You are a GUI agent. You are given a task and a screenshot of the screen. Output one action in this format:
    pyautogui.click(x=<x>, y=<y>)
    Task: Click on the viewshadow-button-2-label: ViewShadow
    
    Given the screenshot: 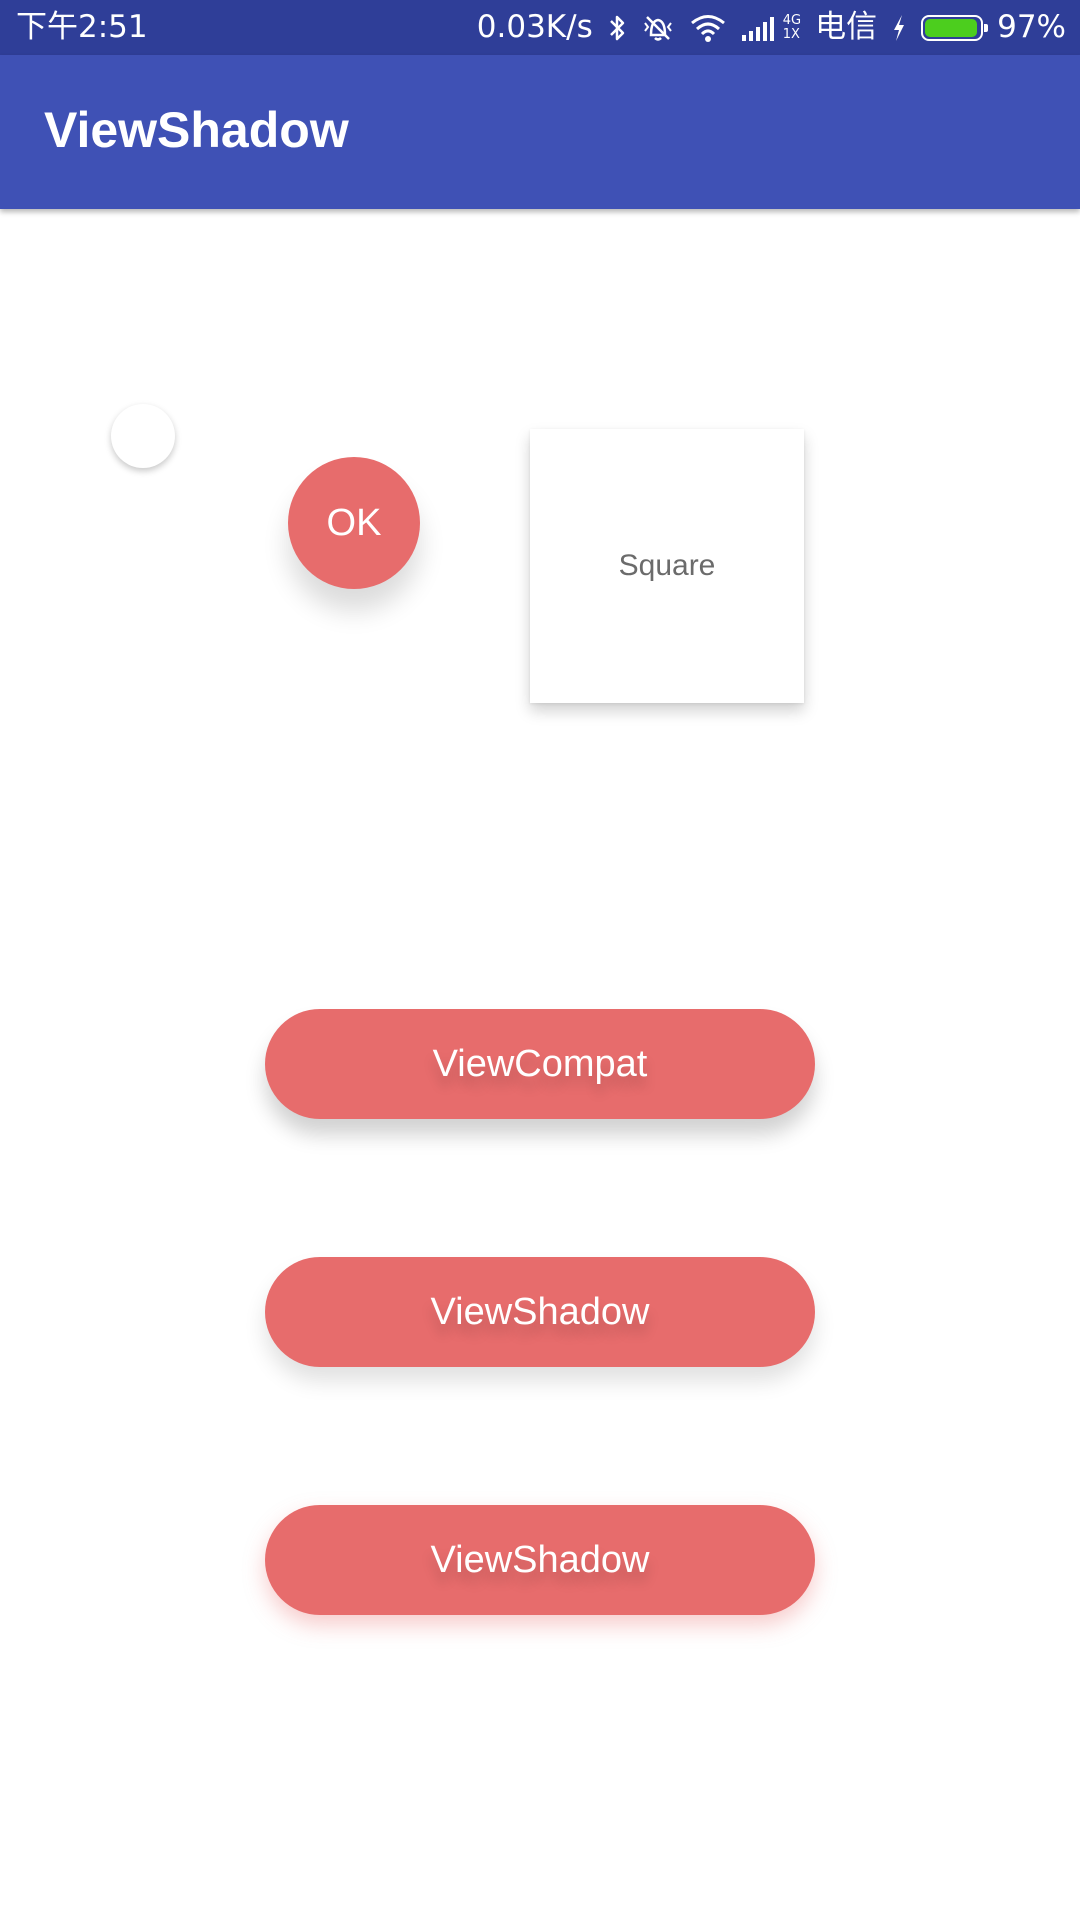 What is the action you would take?
    pyautogui.click(x=540, y=1559)
    